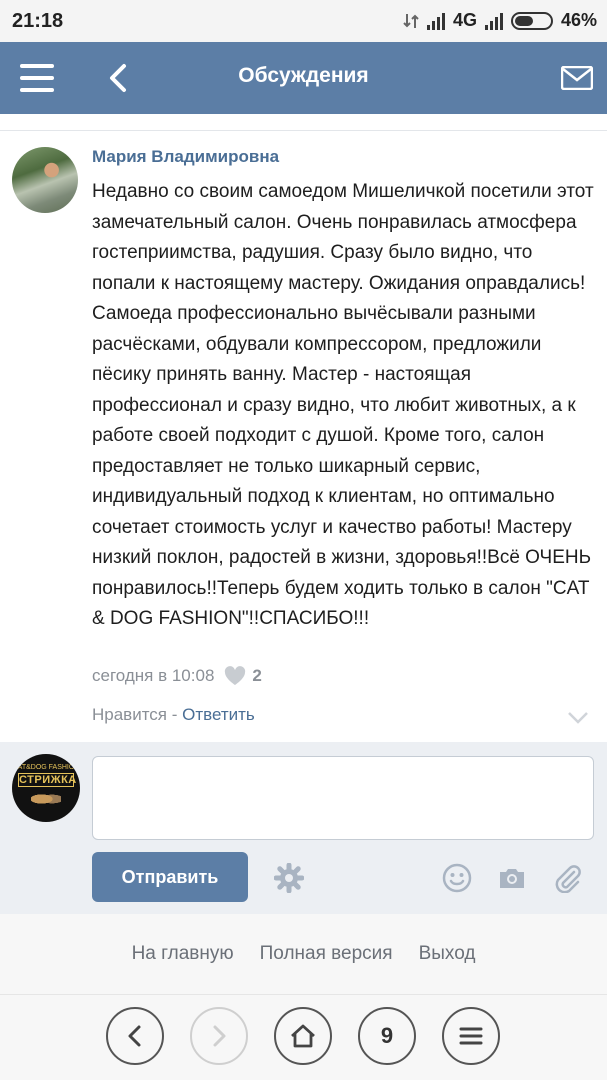 Image resolution: width=607 pixels, height=1080 pixels. I want to click on like-count: 2, so click(257, 675).